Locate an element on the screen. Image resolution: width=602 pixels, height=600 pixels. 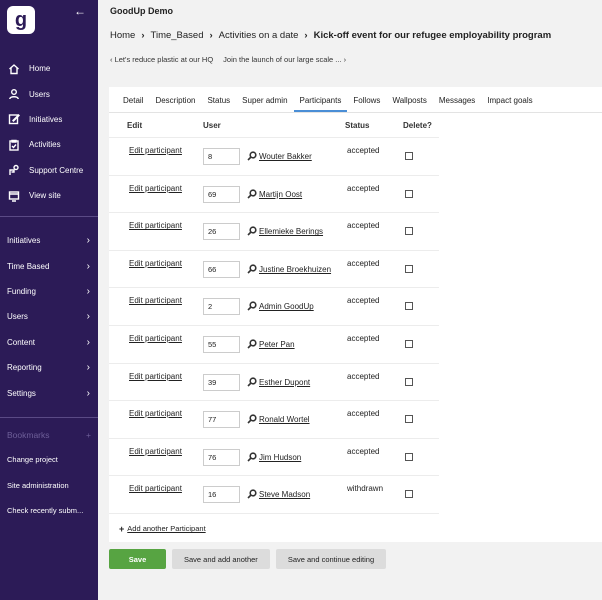
arrow-left-icon: ← is located at coordinates (80, 11).